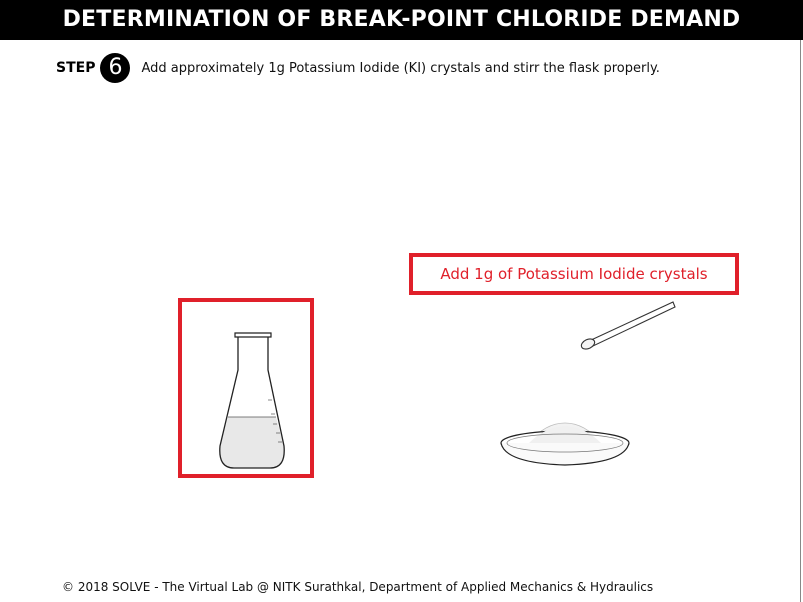 The width and height of the screenshot is (803, 602). What do you see at coordinates (115, 68) in the screenshot?
I see `step-number-badge: 6` at bounding box center [115, 68].